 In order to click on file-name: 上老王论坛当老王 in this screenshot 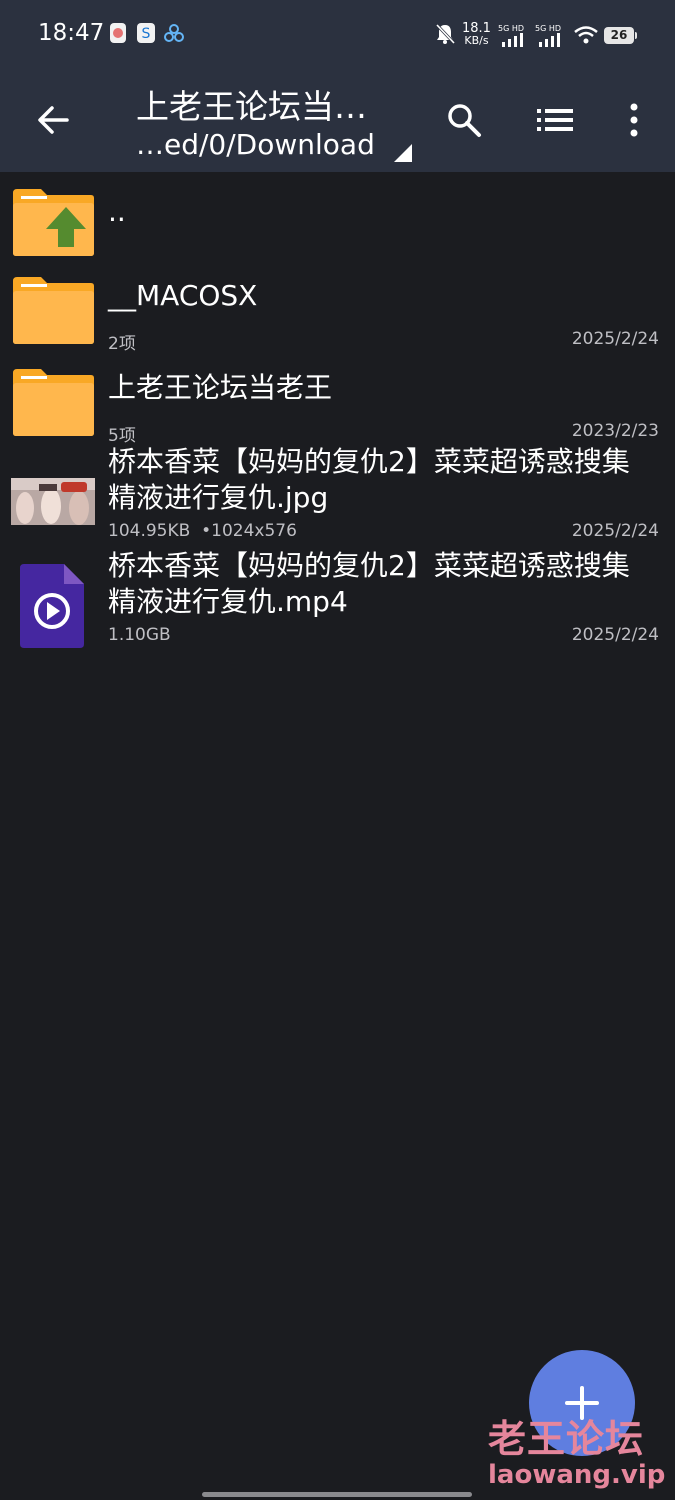, I will do `click(220, 387)`.